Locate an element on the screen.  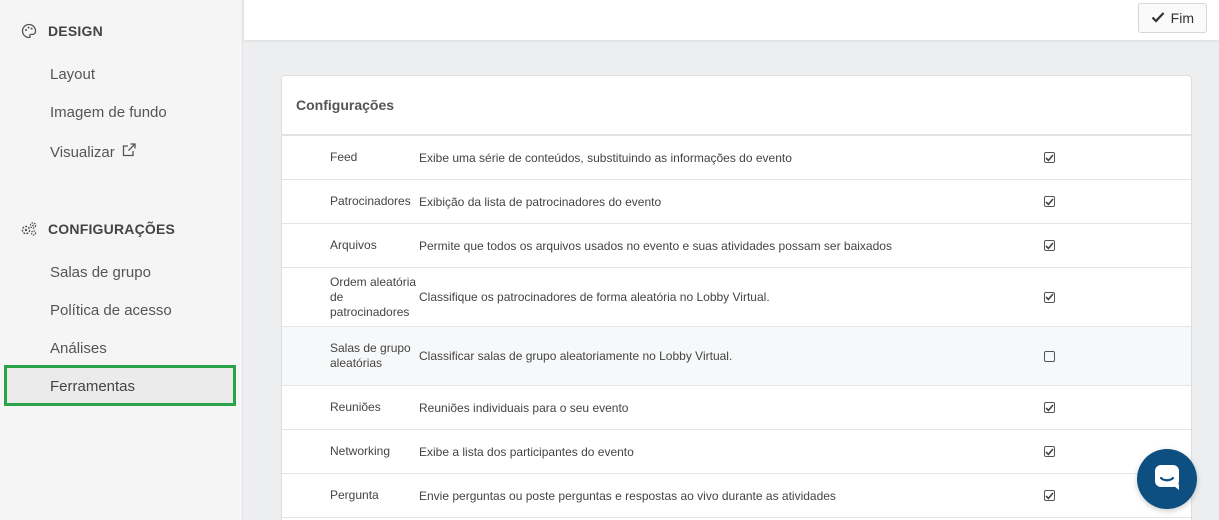
design-section-heading: DESIGN is located at coordinates (61, 31).